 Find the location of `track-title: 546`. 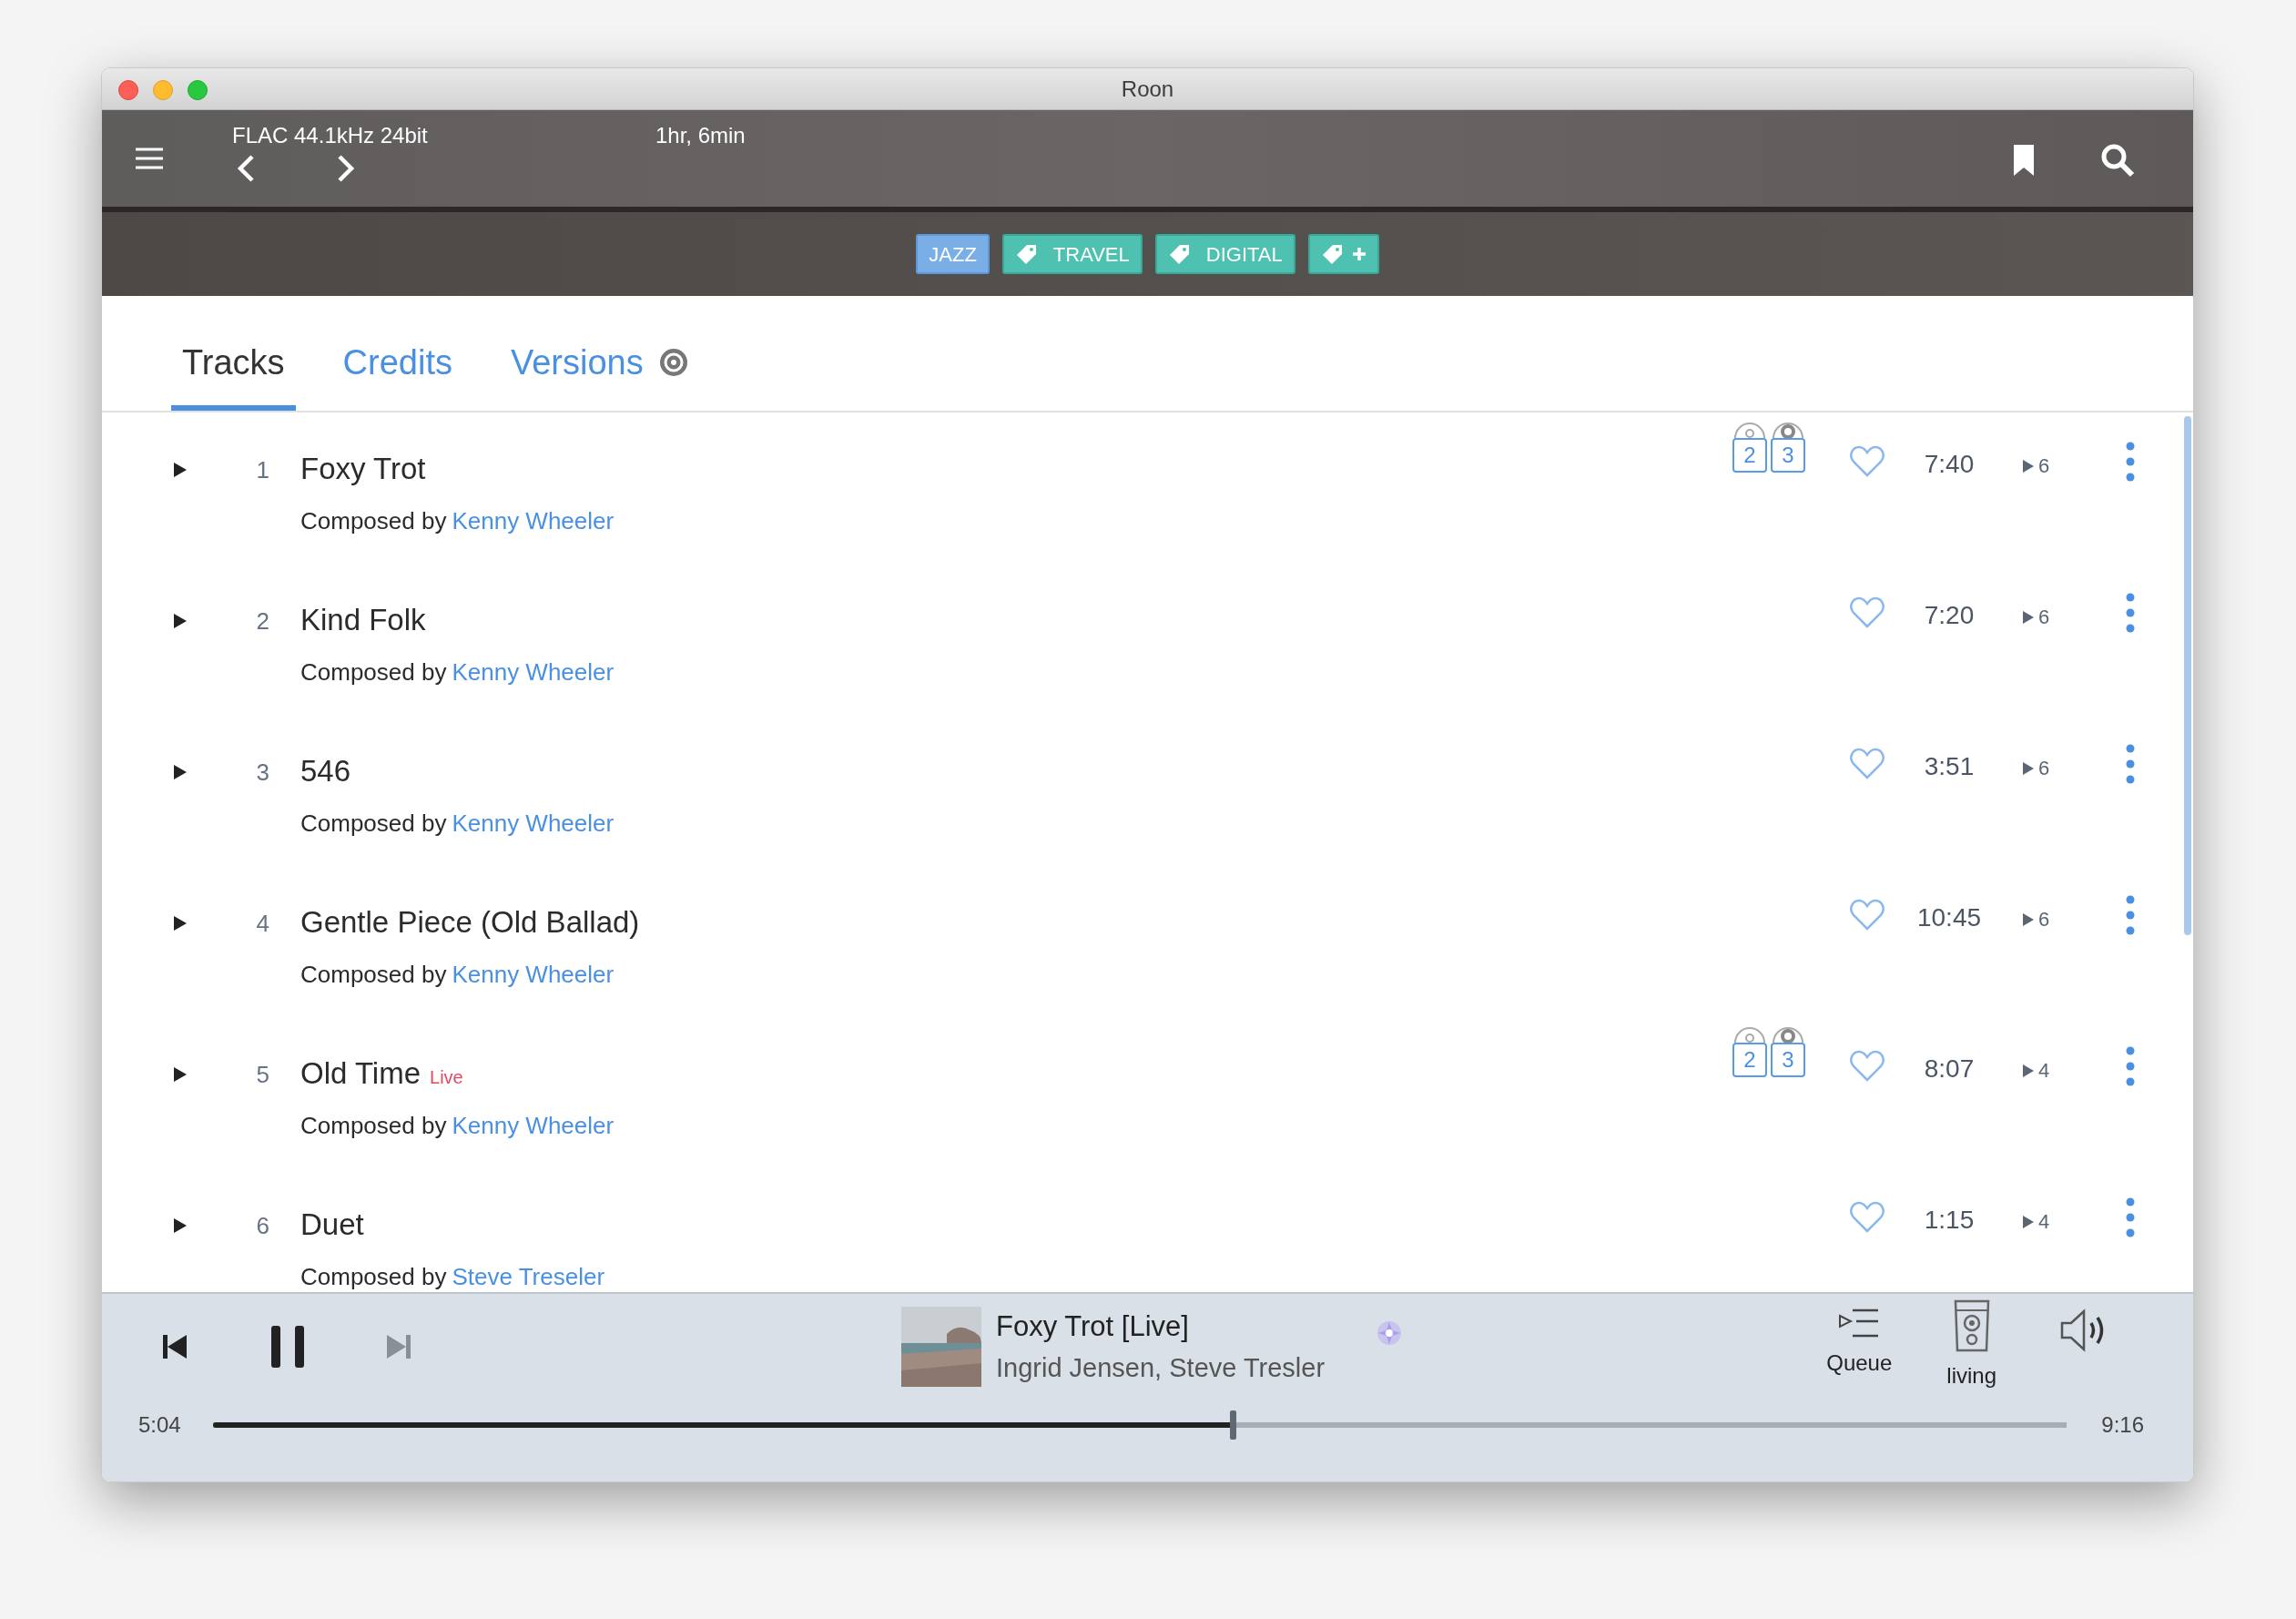

track-title: 546 is located at coordinates (325, 771).